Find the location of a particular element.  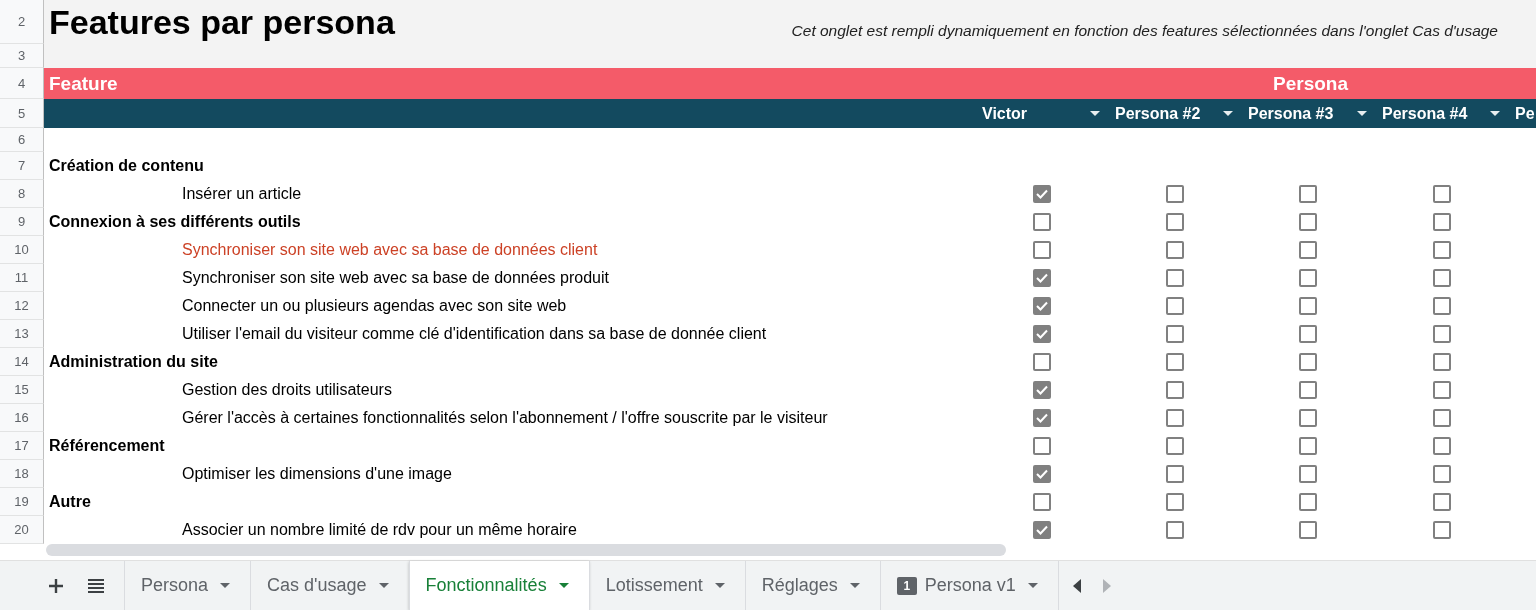

row-number: 4 is located at coordinates (22, 83).